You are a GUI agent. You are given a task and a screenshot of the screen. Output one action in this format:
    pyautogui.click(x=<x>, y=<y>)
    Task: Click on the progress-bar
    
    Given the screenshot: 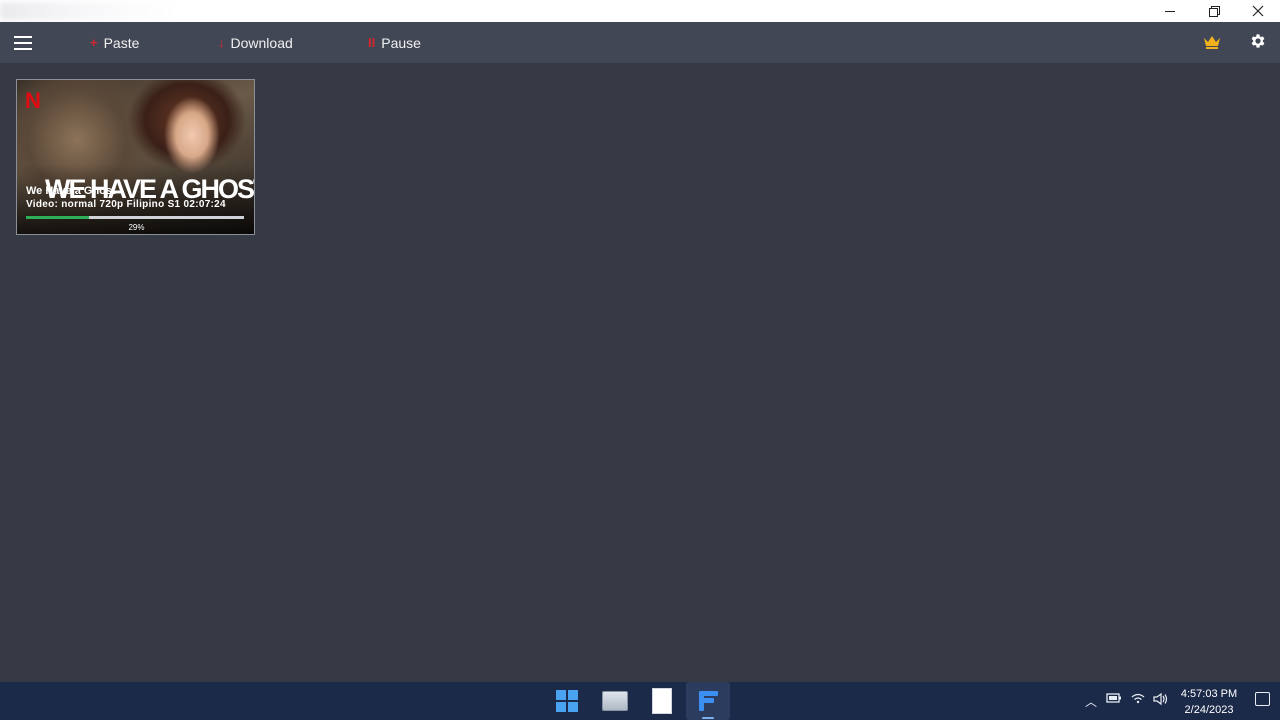 What is the action you would take?
    pyautogui.click(x=135, y=217)
    